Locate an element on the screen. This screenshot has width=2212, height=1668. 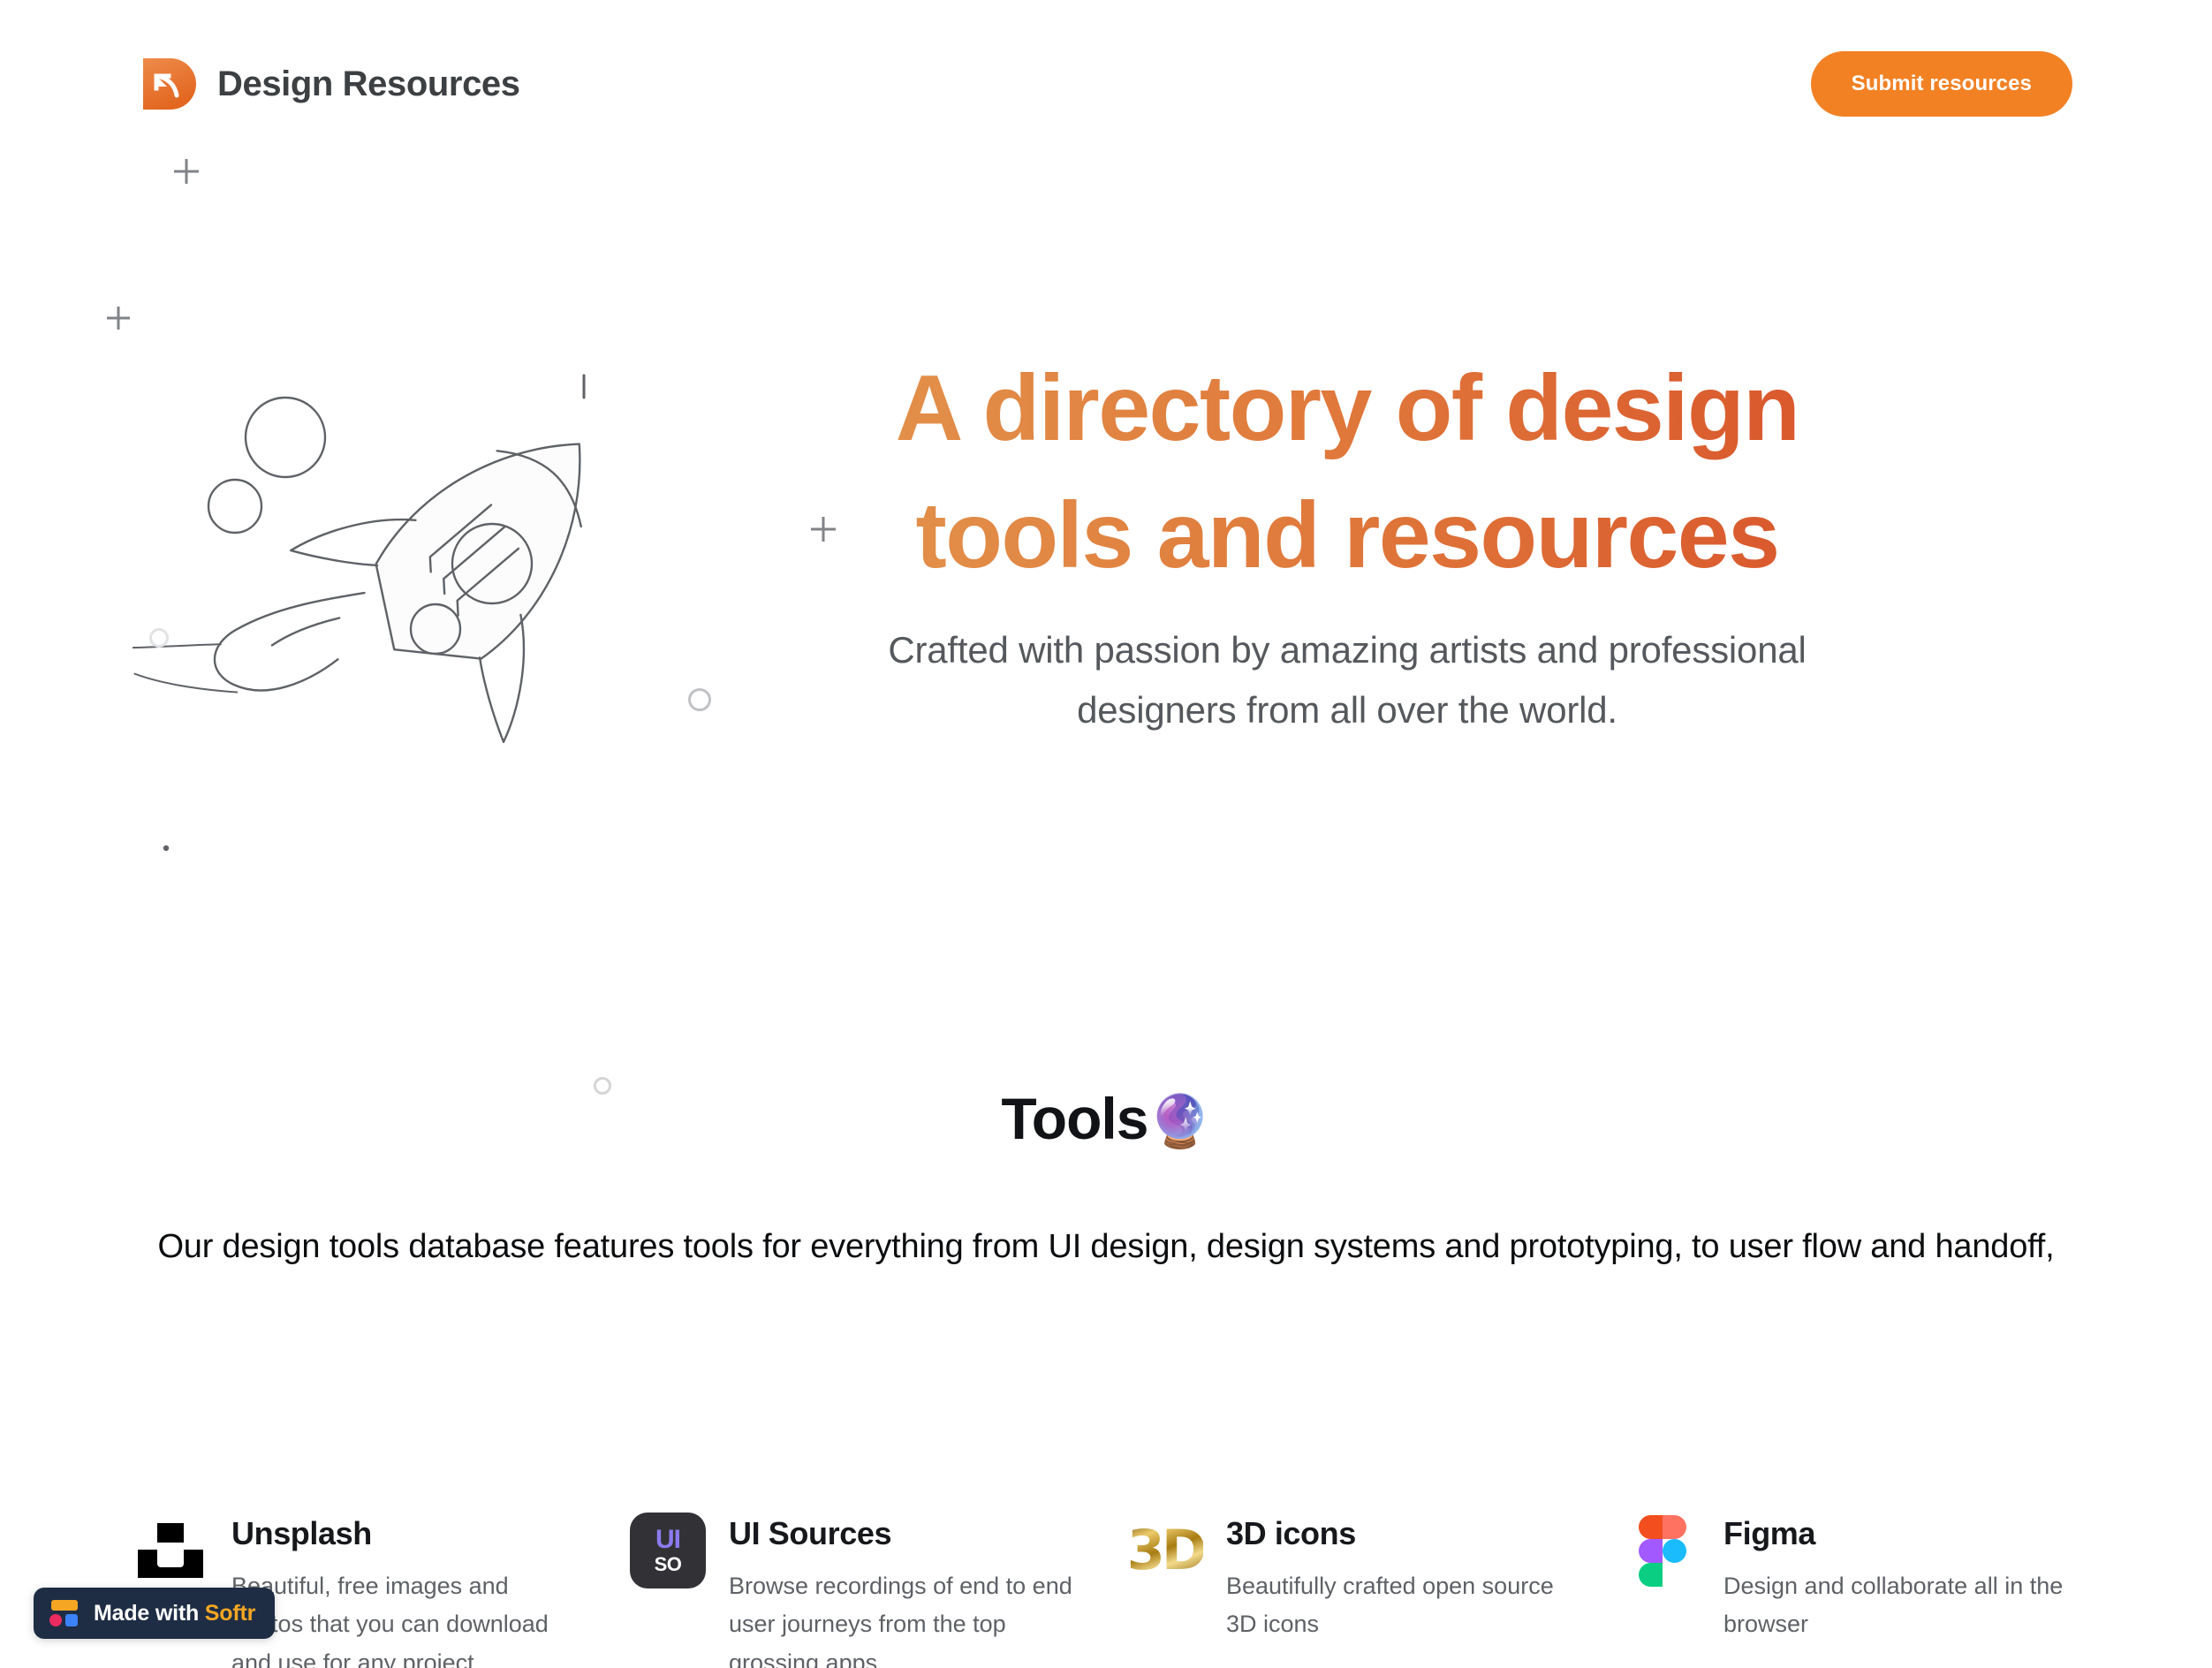
softr-logo-icon is located at coordinates (64, 1613).